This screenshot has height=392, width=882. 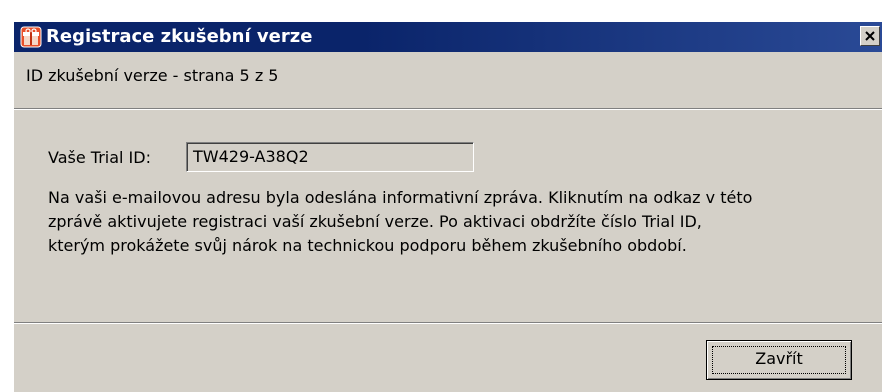 I want to click on close-button: Zavřít, so click(x=779, y=360).